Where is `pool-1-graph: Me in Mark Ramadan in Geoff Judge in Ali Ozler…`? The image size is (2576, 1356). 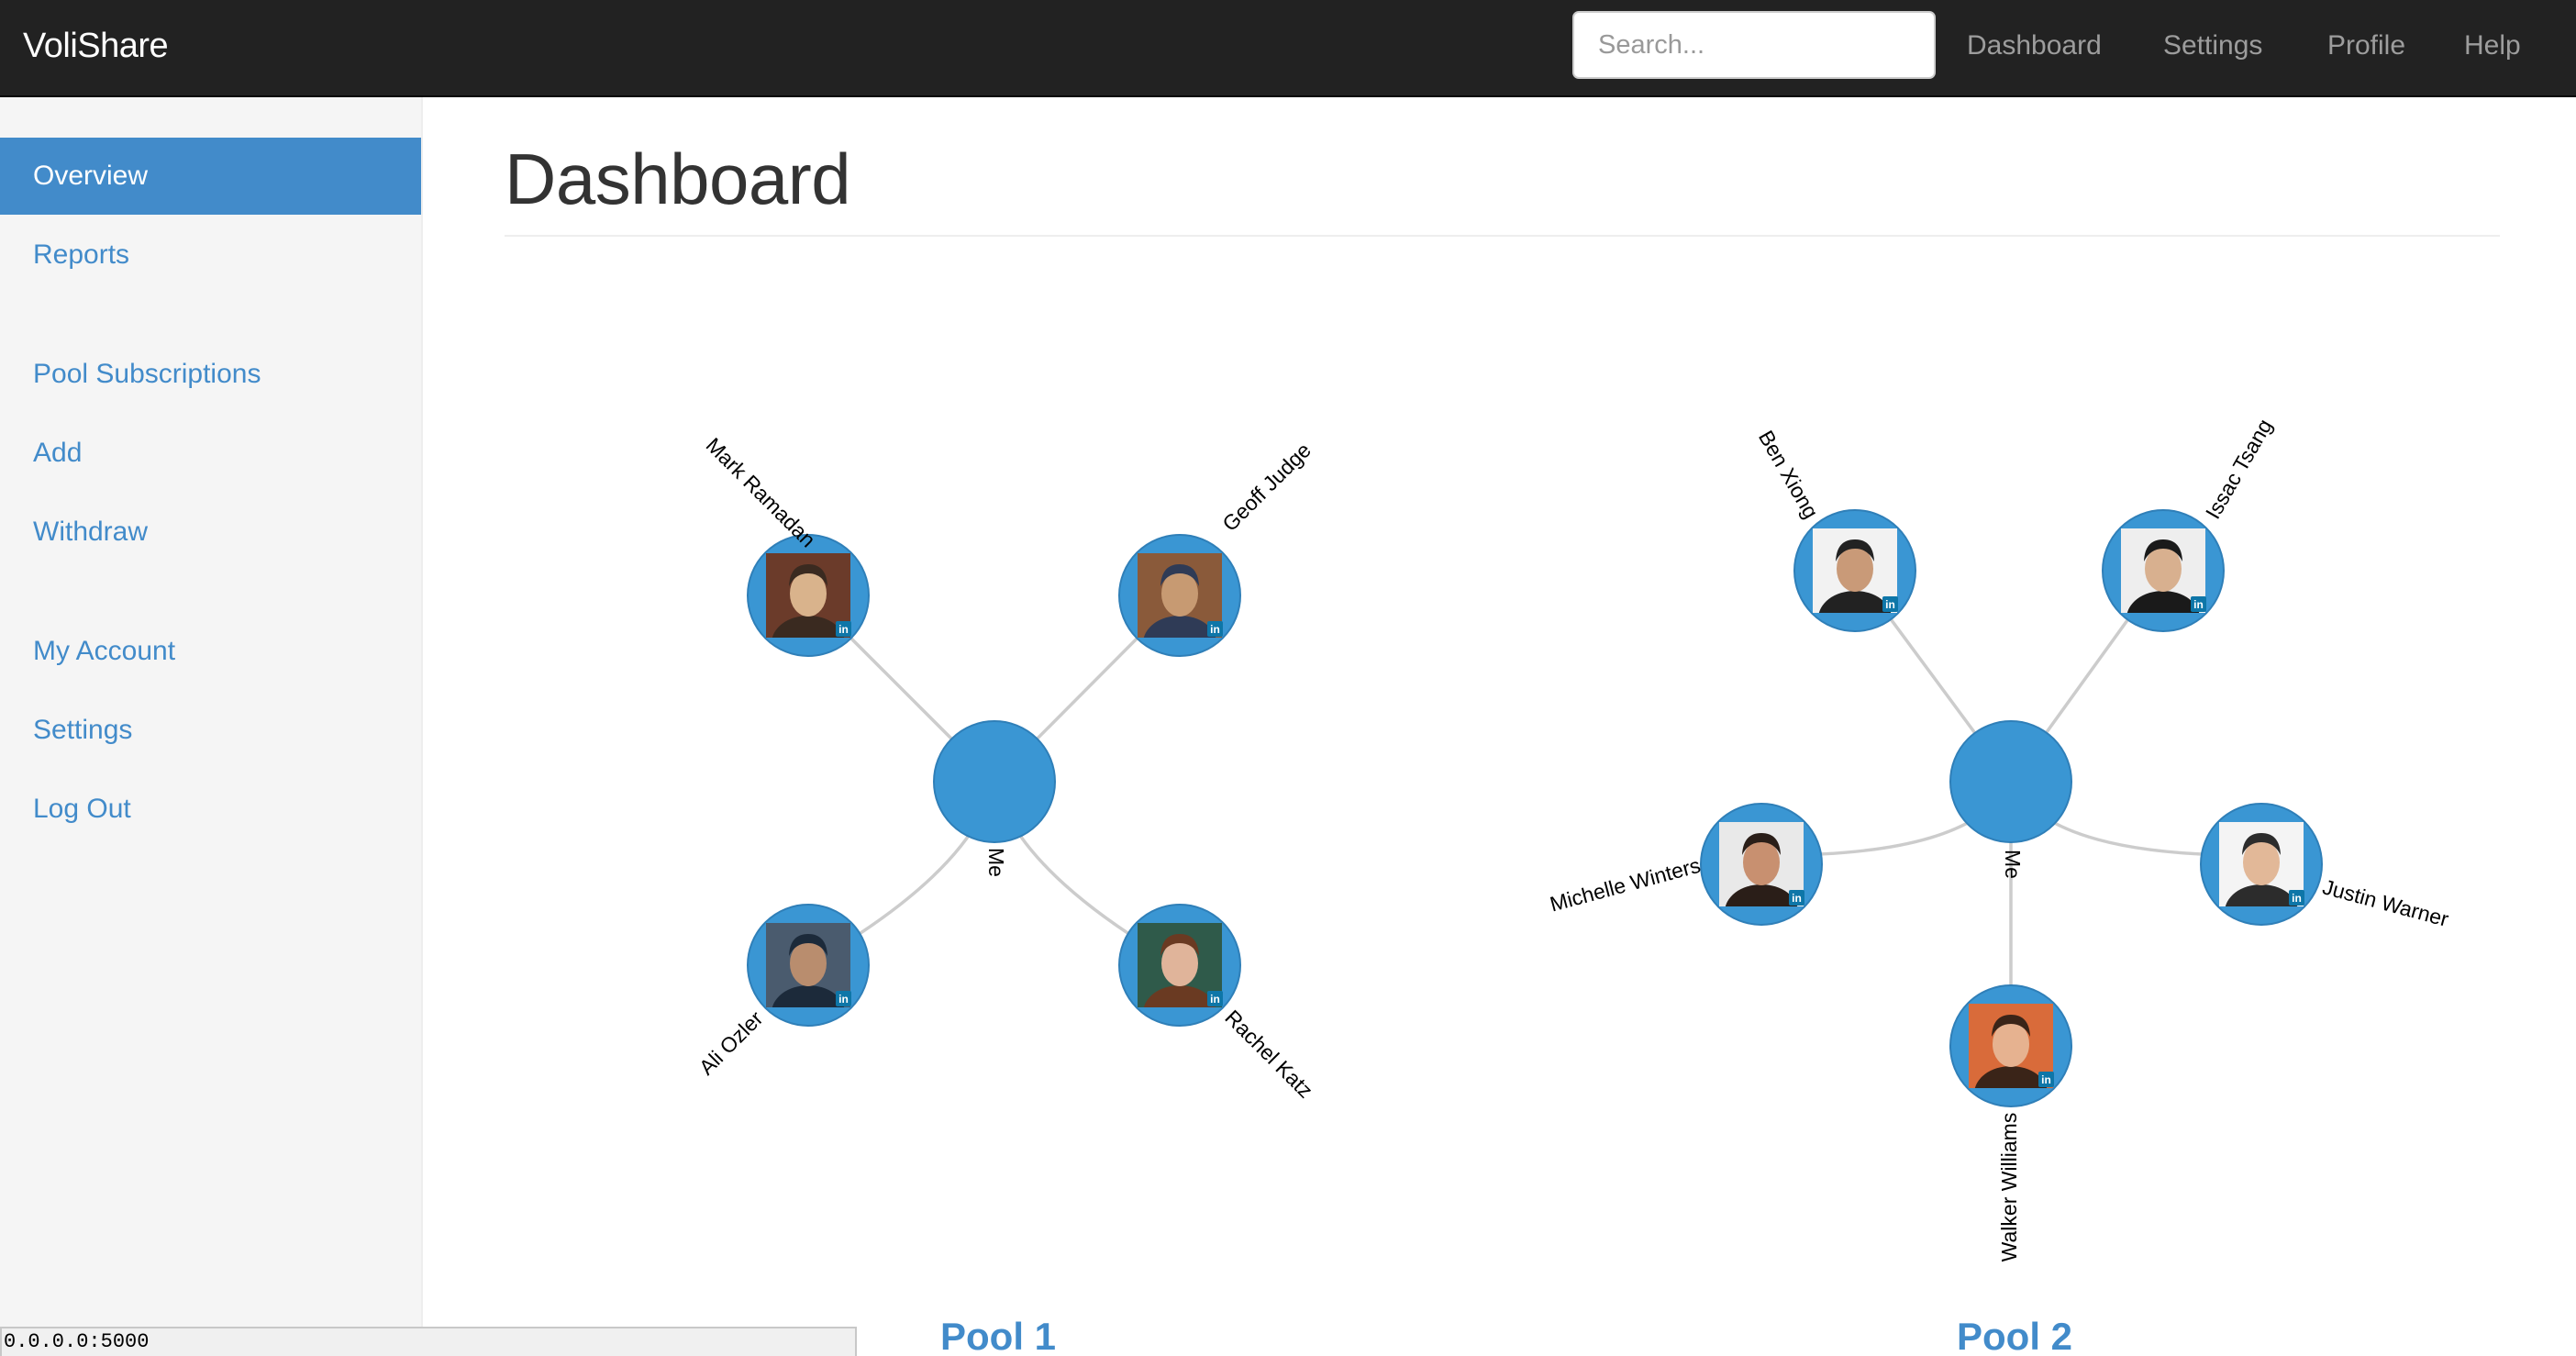 pool-1-graph: Me in Mark Ramadan in Geoff Judge in Ali Ozler… is located at coordinates (1006, 768).